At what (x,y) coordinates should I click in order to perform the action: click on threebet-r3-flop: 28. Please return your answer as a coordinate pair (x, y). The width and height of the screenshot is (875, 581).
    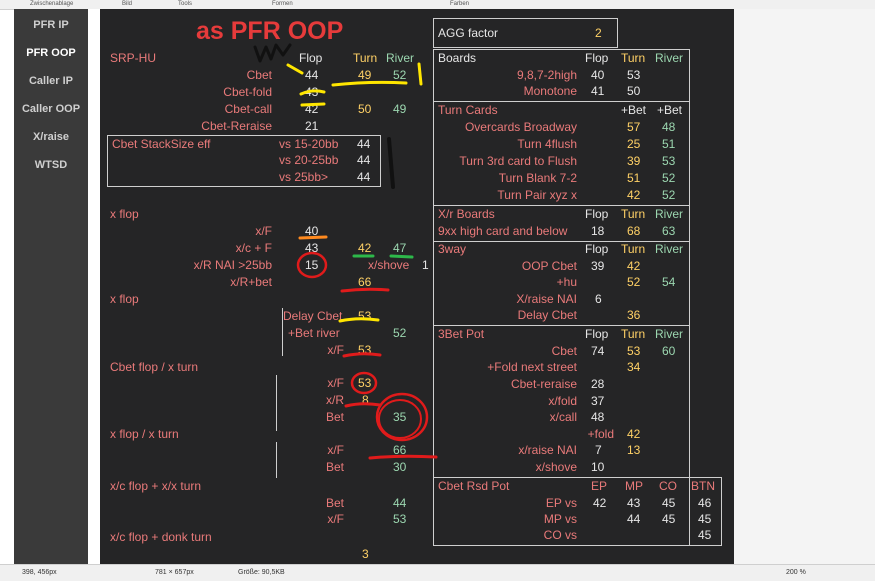
    Looking at the image, I should click on (598, 384).